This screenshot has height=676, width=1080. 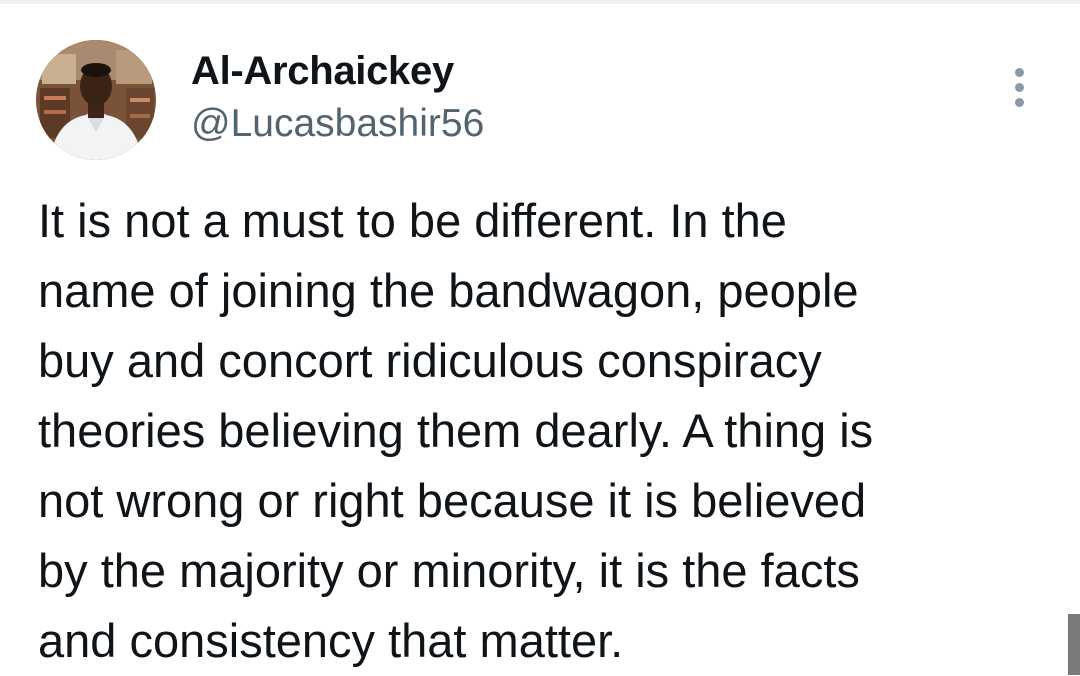 What do you see at coordinates (1074, 644) in the screenshot?
I see `scrollbar-thumb` at bounding box center [1074, 644].